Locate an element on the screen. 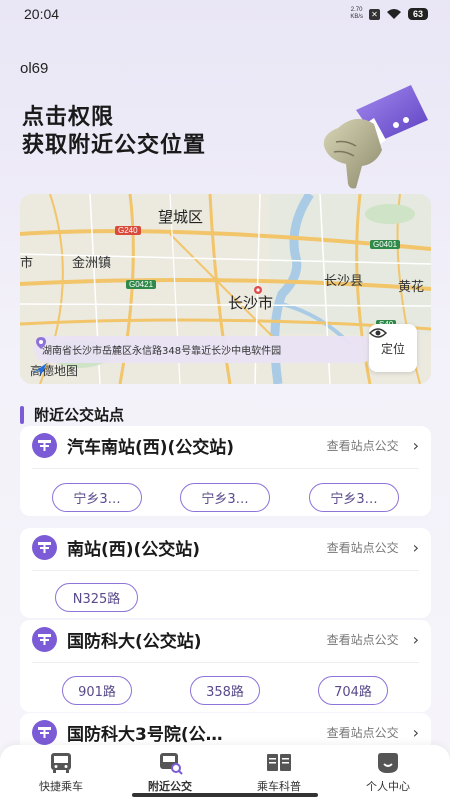 Image resolution: width=450 pixels, height=800 pixels. map-label-wangcheng: 望城区 is located at coordinates (181, 217).